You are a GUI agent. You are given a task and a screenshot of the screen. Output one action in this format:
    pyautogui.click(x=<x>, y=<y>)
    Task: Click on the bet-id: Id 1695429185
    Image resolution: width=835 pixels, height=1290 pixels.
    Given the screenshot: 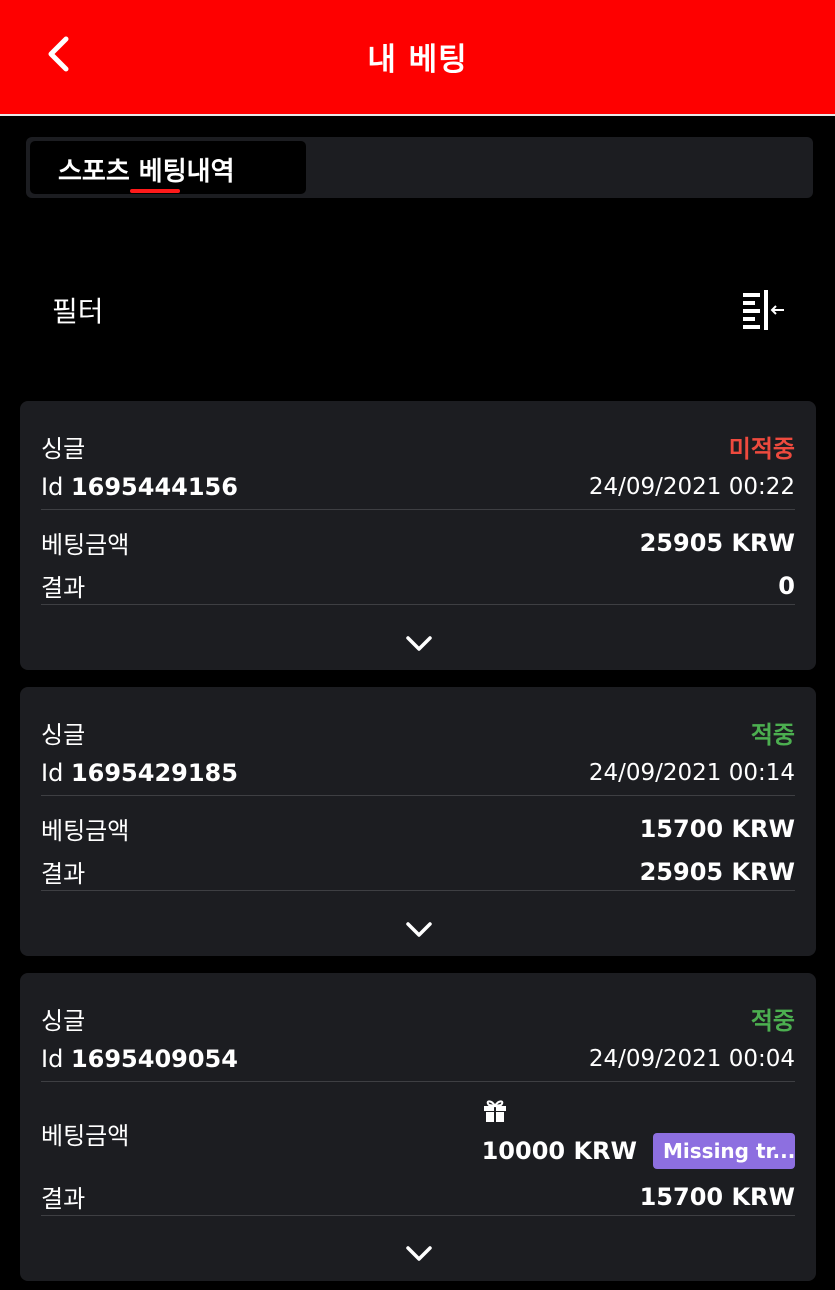 What is the action you would take?
    pyautogui.click(x=139, y=773)
    